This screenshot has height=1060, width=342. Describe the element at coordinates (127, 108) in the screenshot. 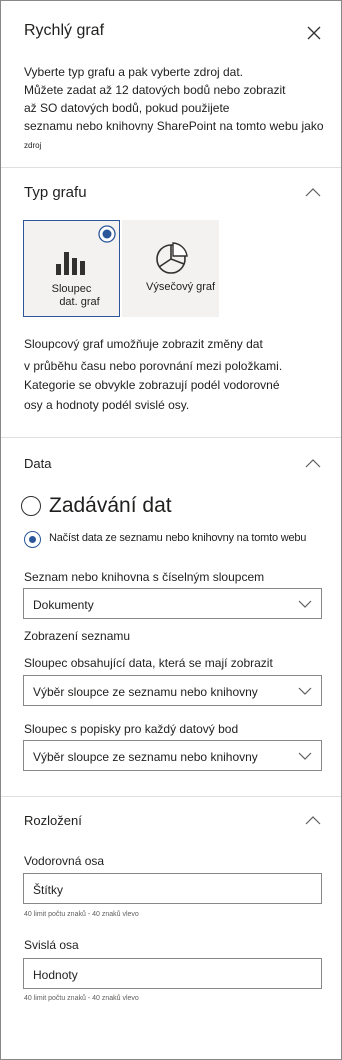

I see `intro-line: až SO datových bodů, pokud použijete` at that location.